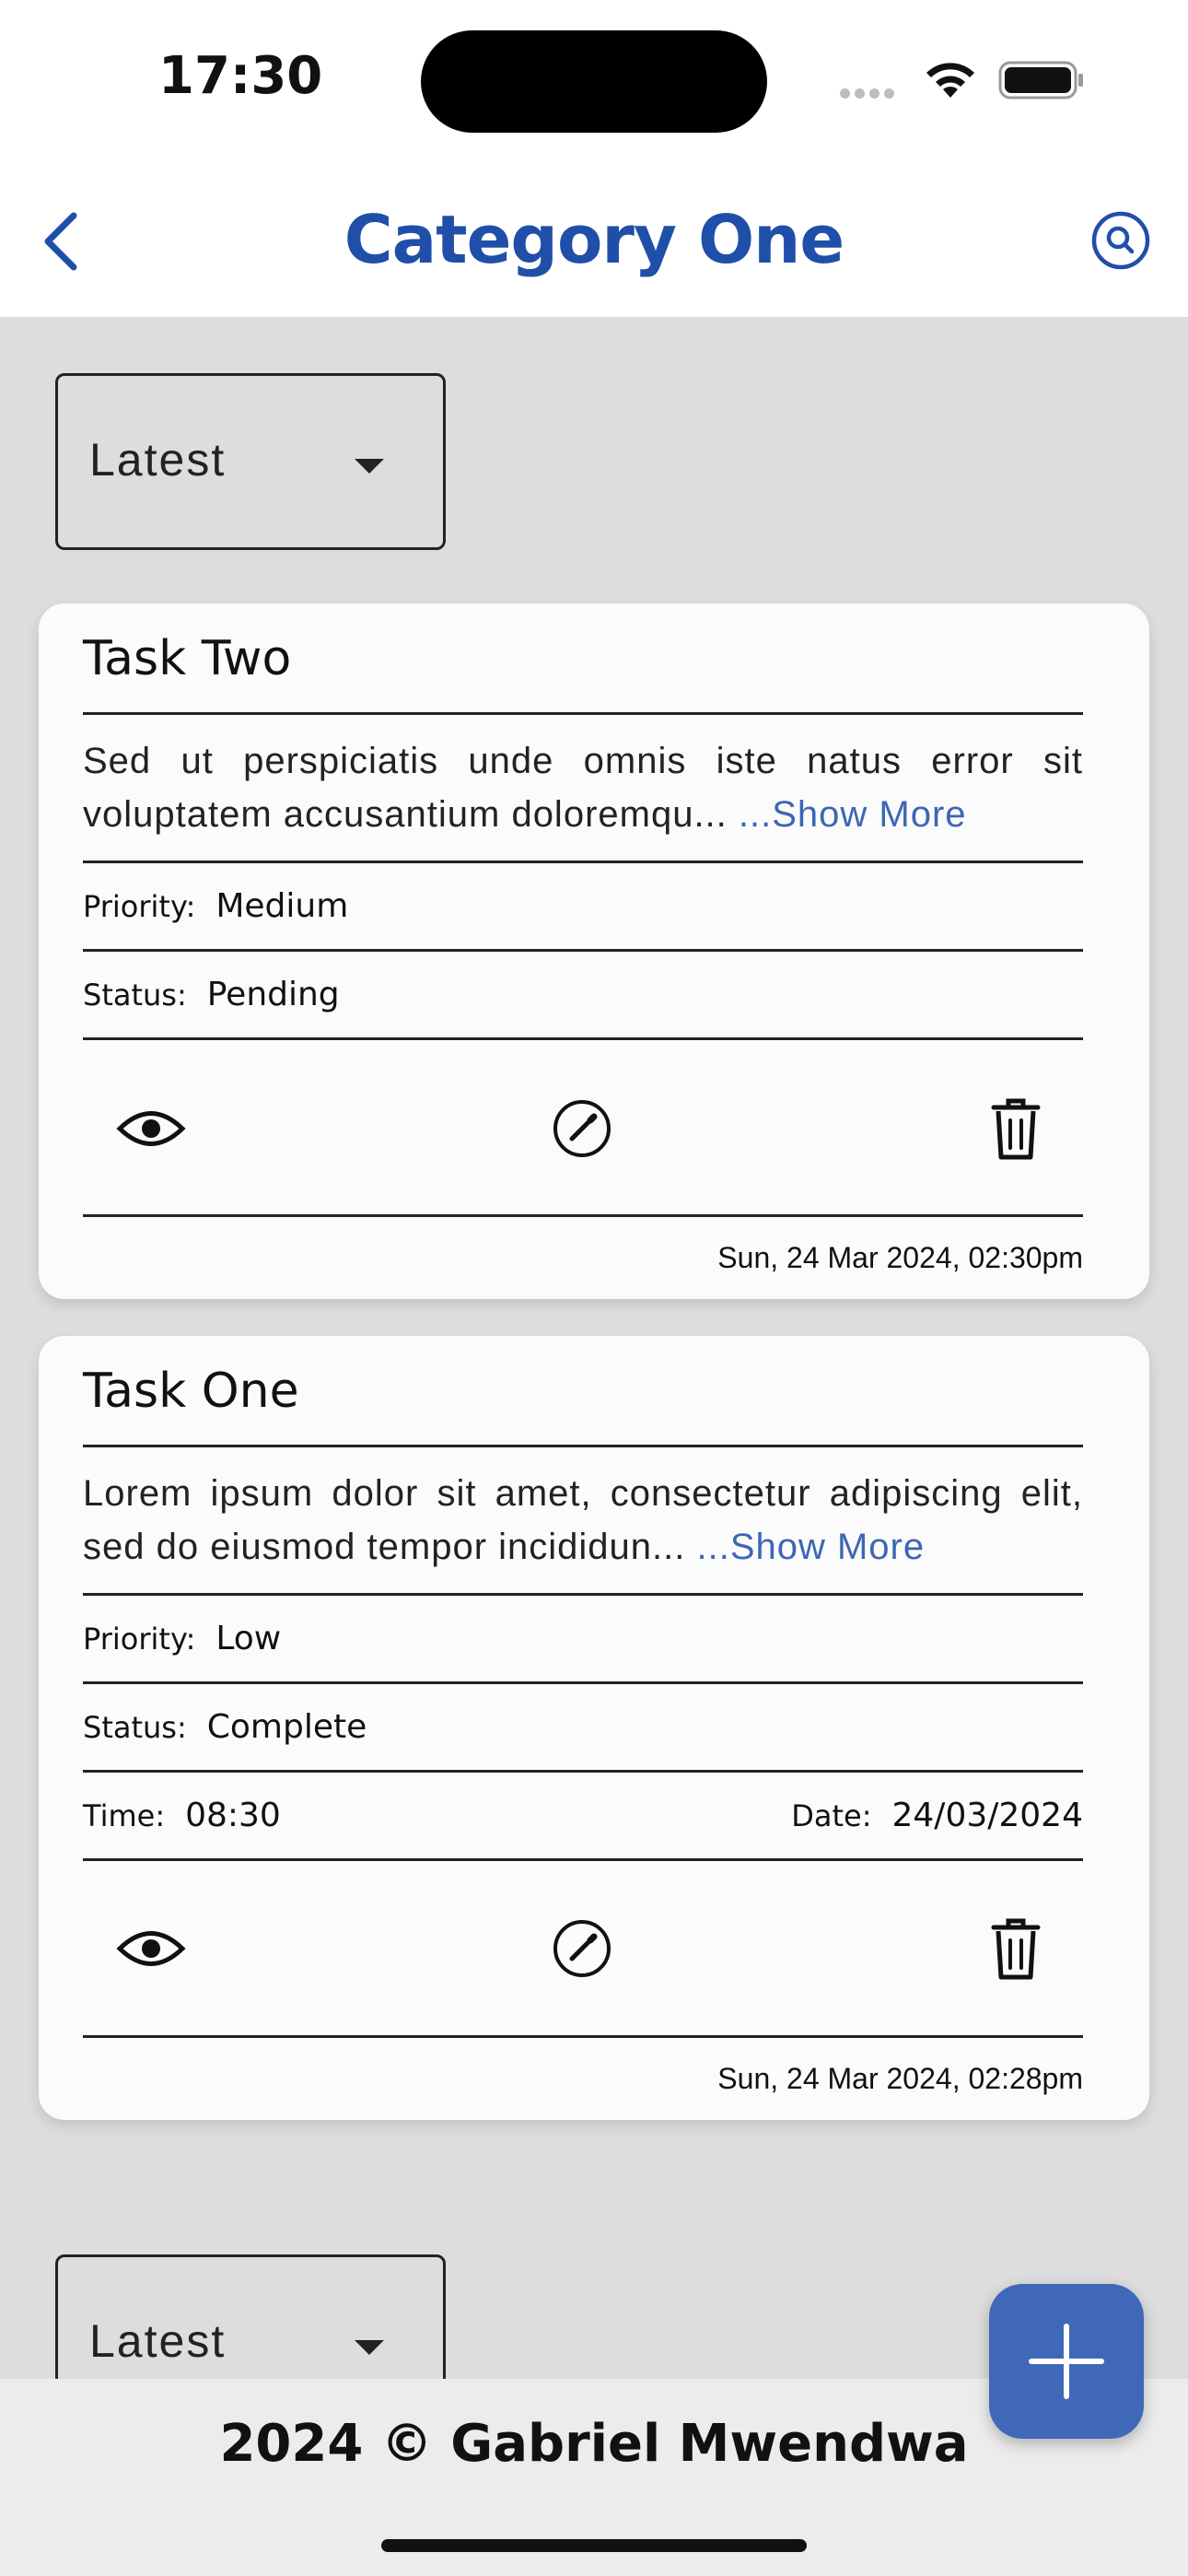  I want to click on search-button, so click(1120, 240).